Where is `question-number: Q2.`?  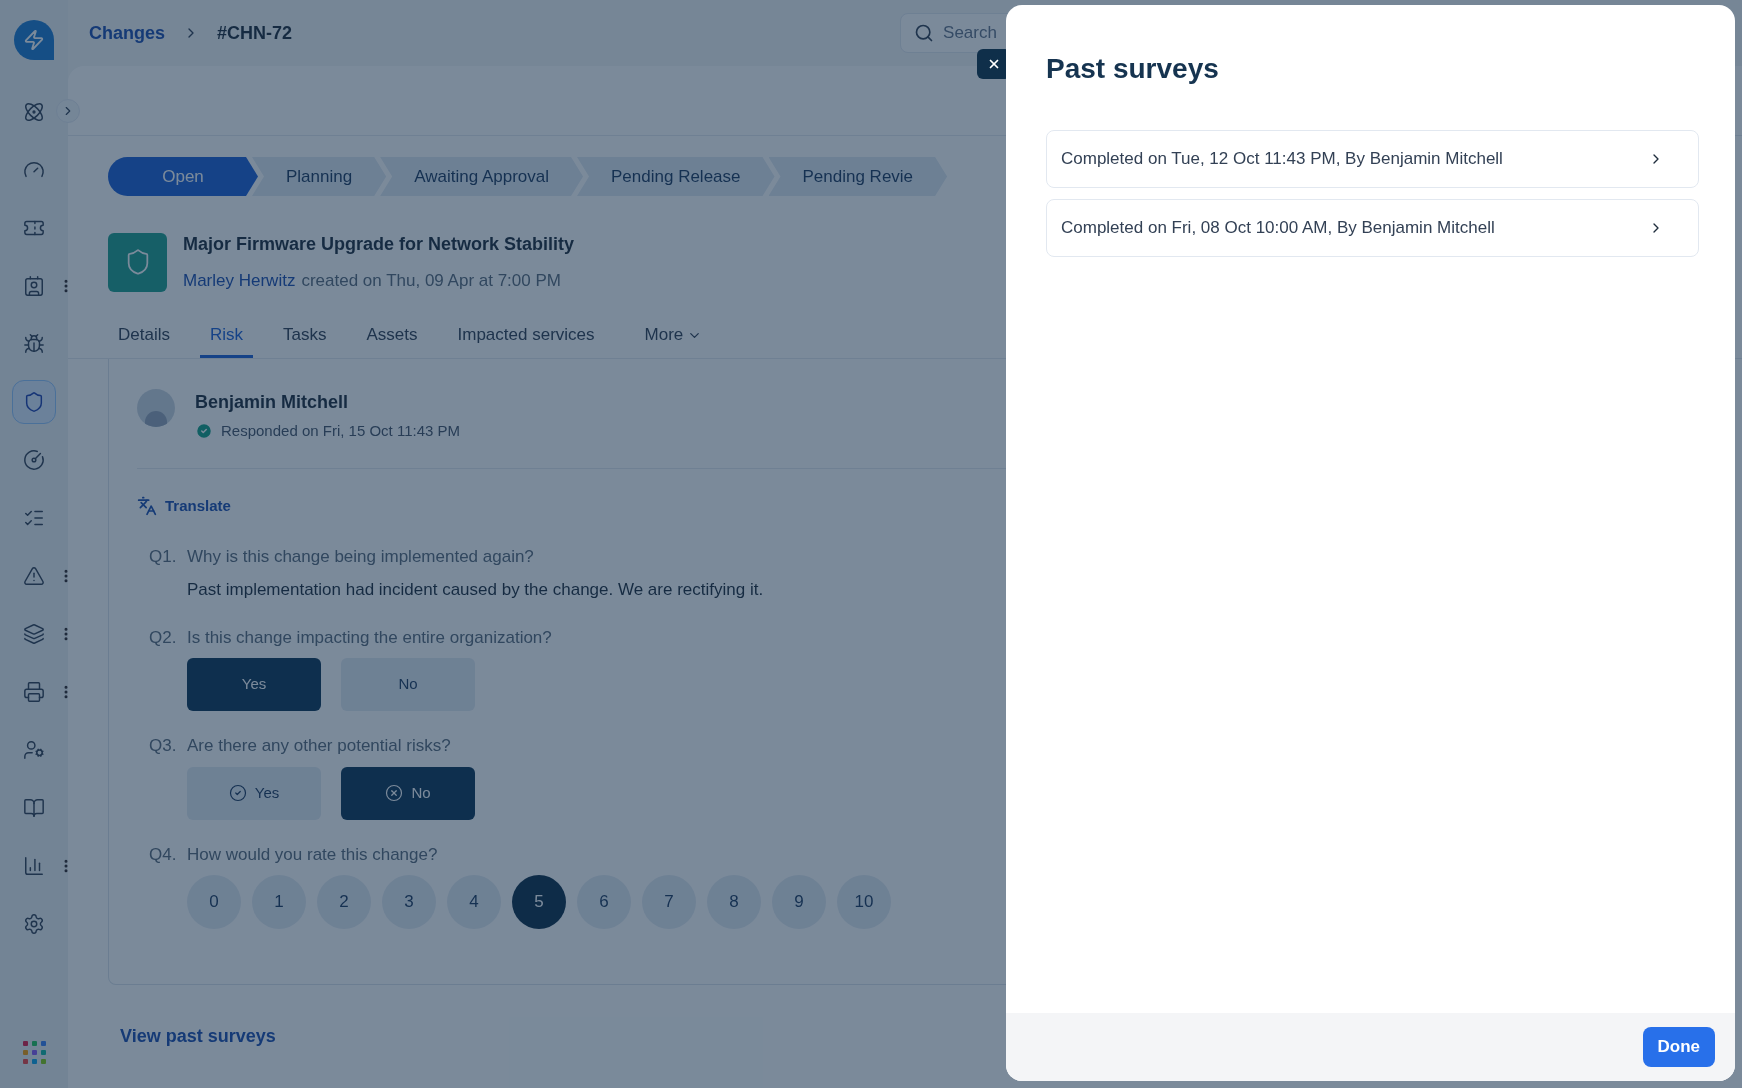
question-number: Q2. is located at coordinates (163, 637).